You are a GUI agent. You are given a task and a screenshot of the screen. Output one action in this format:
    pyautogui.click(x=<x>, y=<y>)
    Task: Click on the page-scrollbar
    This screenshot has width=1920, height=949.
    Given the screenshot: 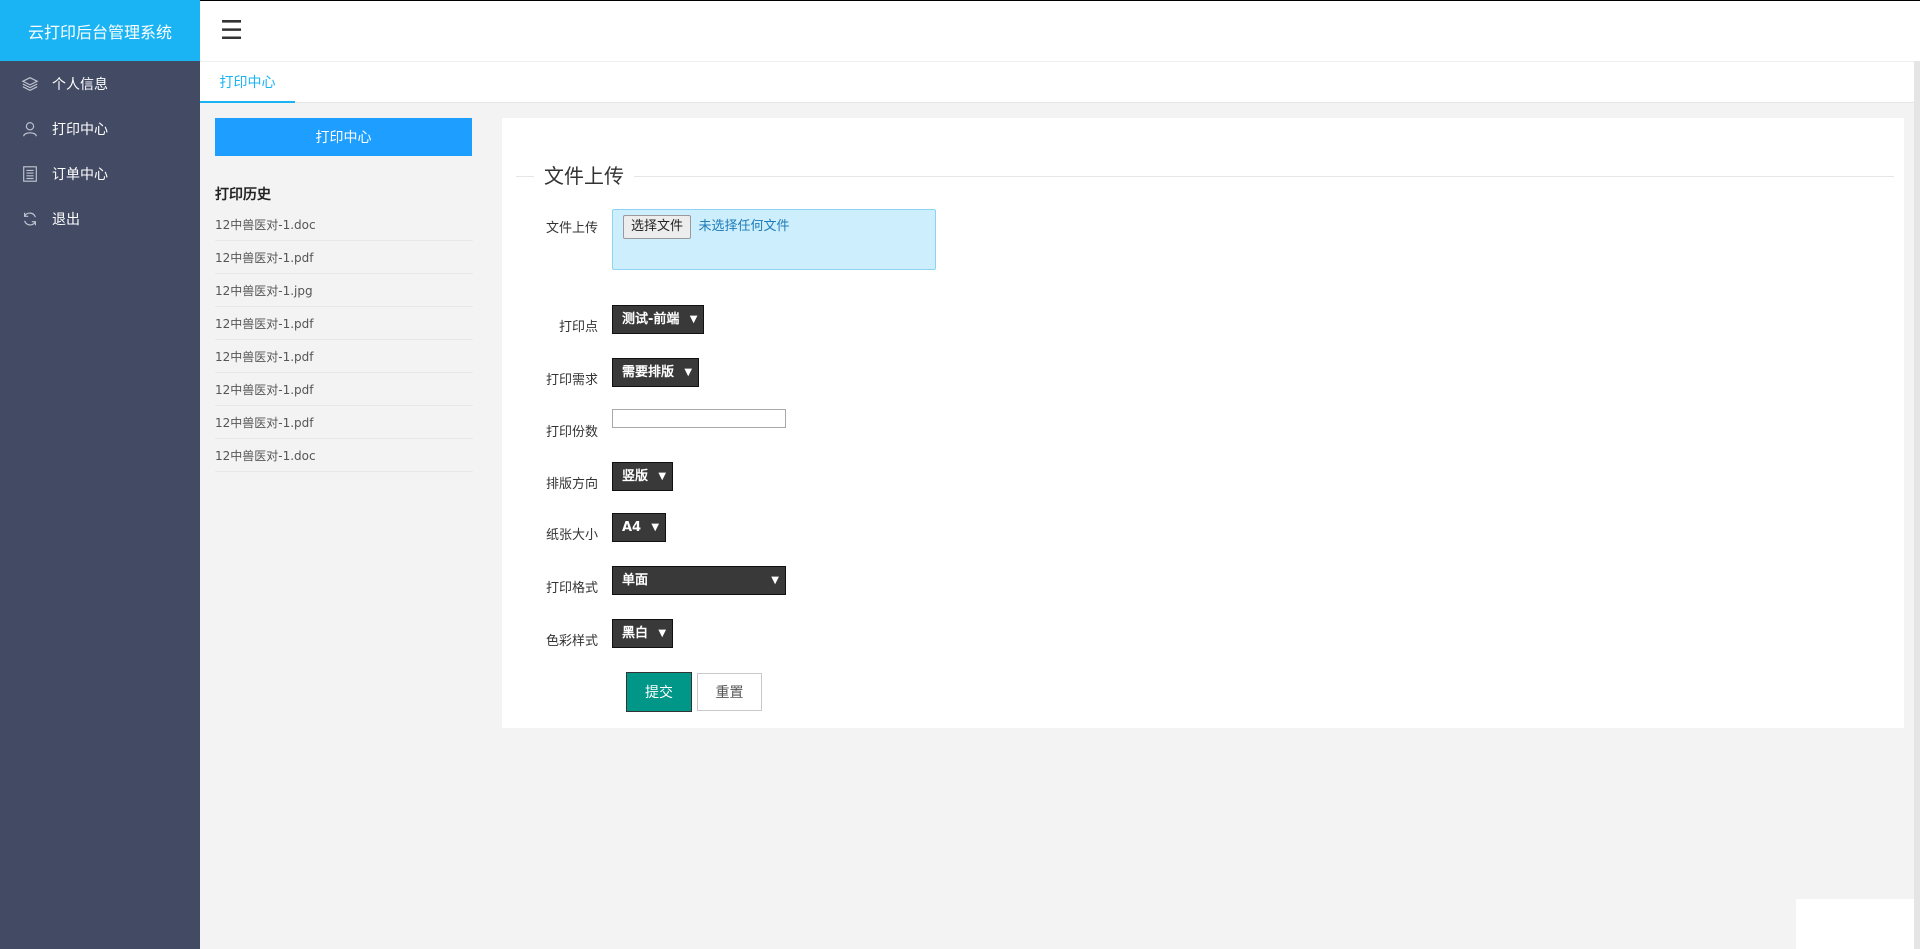 What is the action you would take?
    pyautogui.click(x=1917, y=505)
    